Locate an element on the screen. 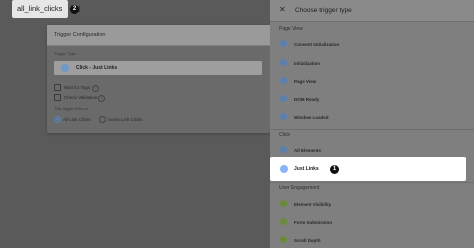 This screenshot has height=248, width=474. tag-name-field: all_link_clicks is located at coordinates (46, 9).